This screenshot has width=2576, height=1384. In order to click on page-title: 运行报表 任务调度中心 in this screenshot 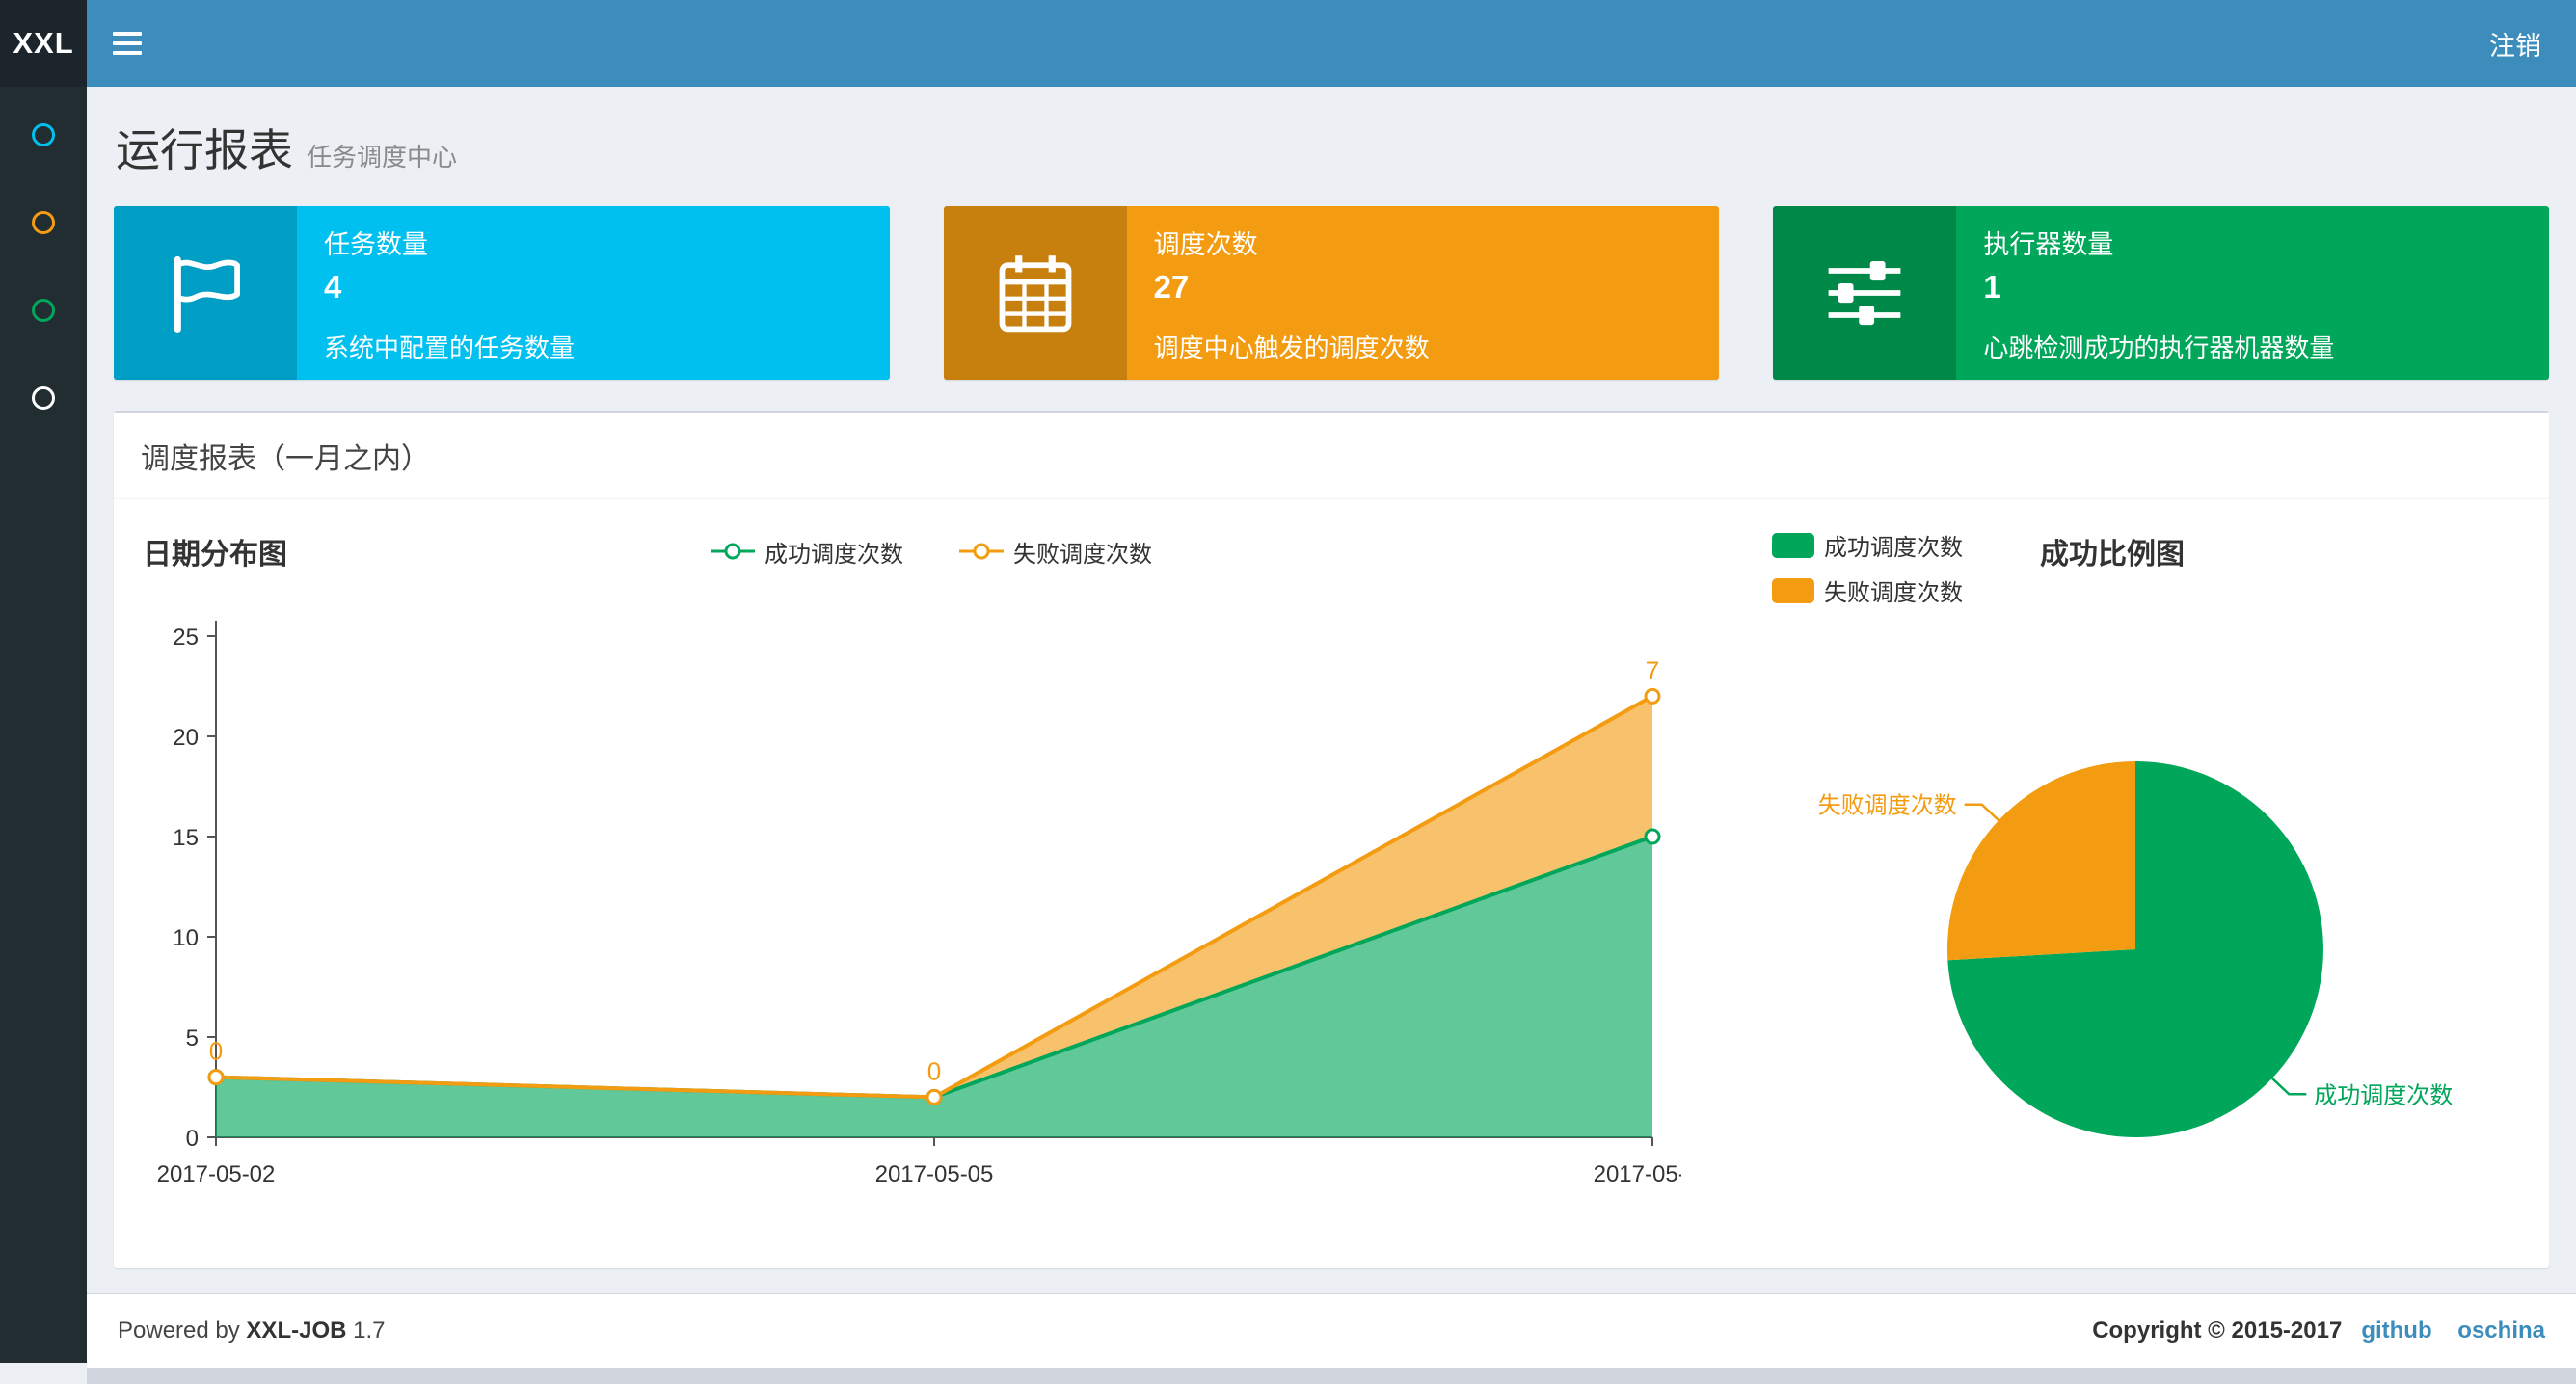, I will do `click(287, 150)`.